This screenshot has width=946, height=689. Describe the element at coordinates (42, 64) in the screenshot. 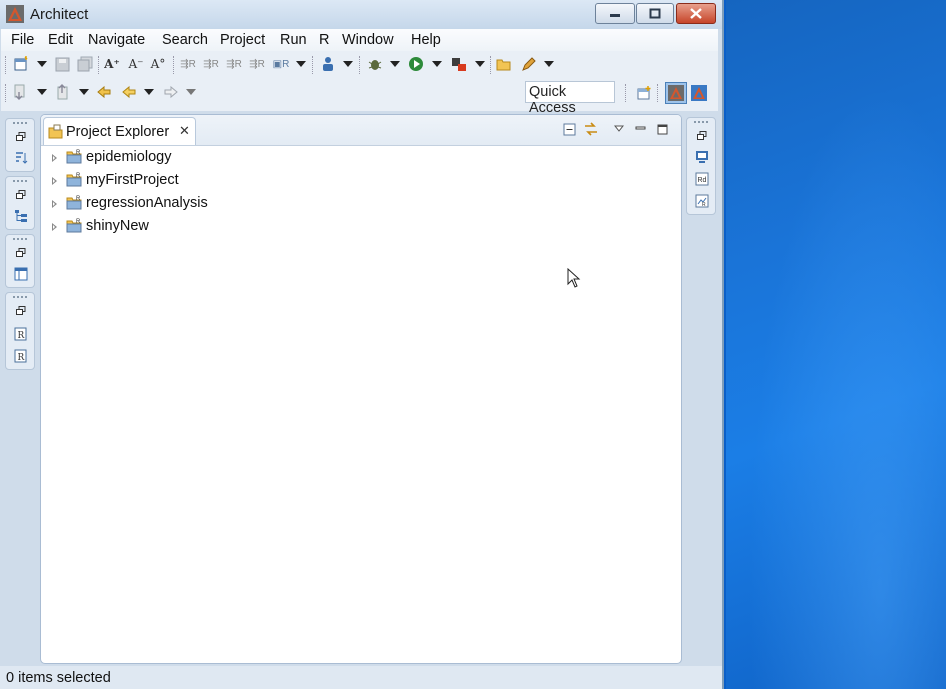

I see `new-dropdown-arrow` at that location.